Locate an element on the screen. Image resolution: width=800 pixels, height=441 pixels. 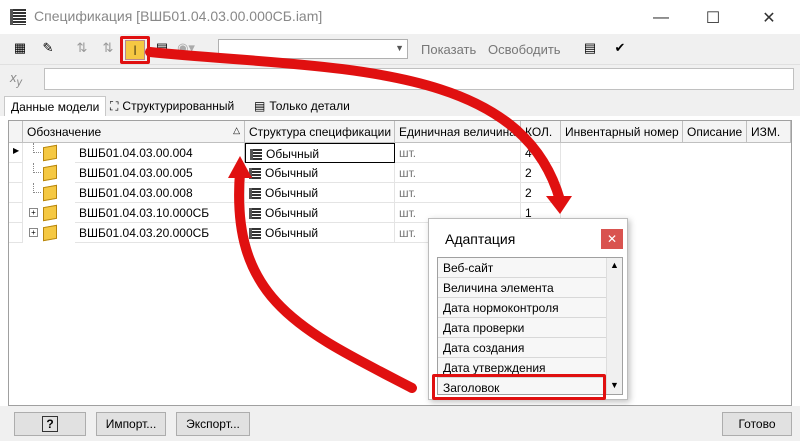
list-item: Дата нормоконтроля is located at coordinates (522, 308).